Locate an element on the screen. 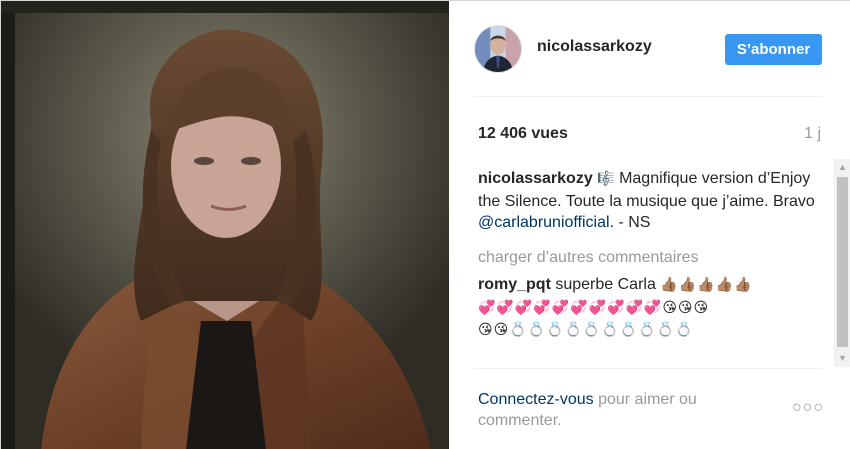  view-count: 12 406 vues is located at coordinates (523, 134).